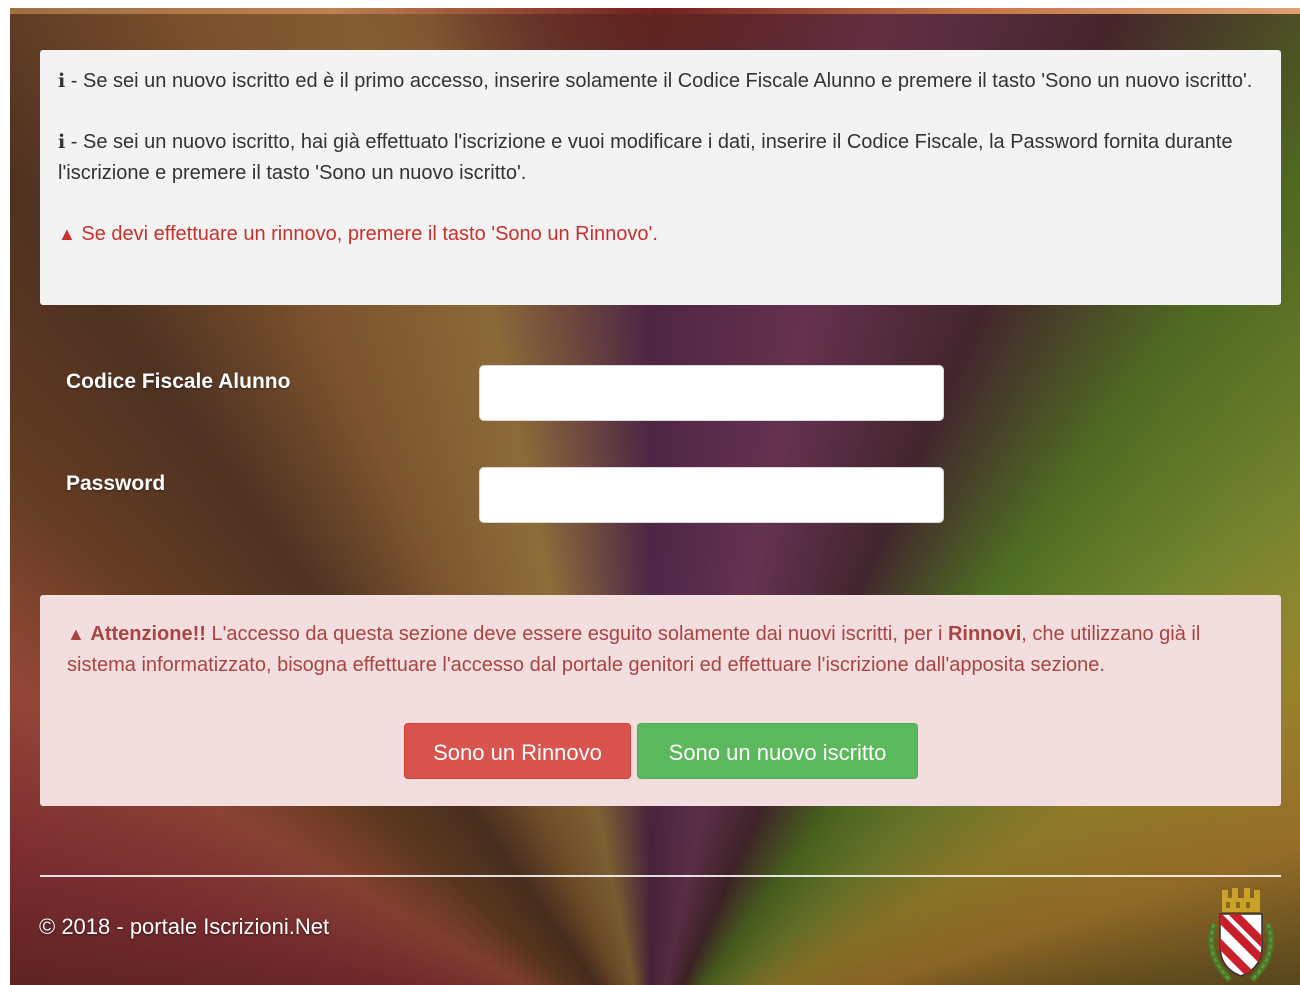 Image resolution: width=1300 pixels, height=985 pixels. Describe the element at coordinates (711, 393) in the screenshot. I see `codice-fiscale-input` at that location.